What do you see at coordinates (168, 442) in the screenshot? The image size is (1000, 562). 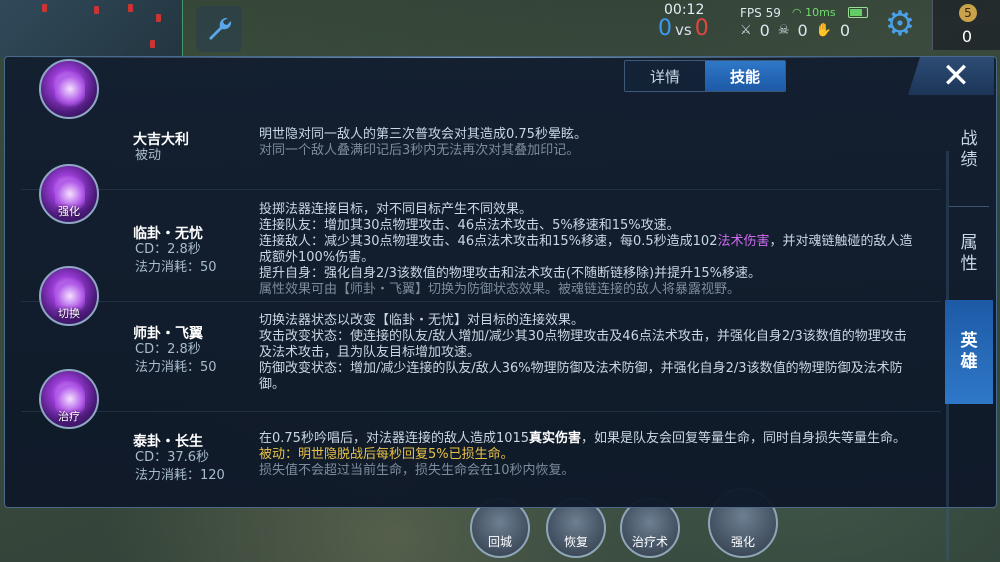 I see `skill-name: 泰卦・长生` at bounding box center [168, 442].